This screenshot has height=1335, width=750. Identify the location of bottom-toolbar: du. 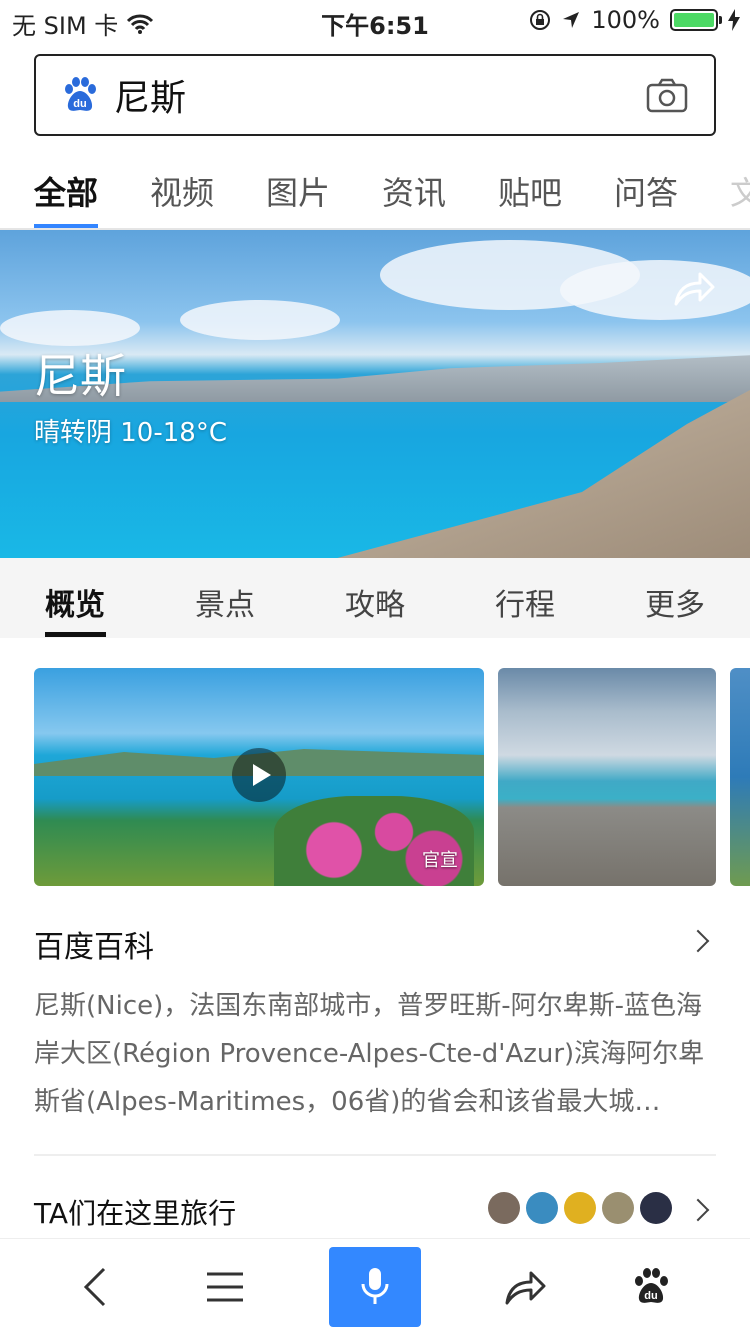
(375, 1286).